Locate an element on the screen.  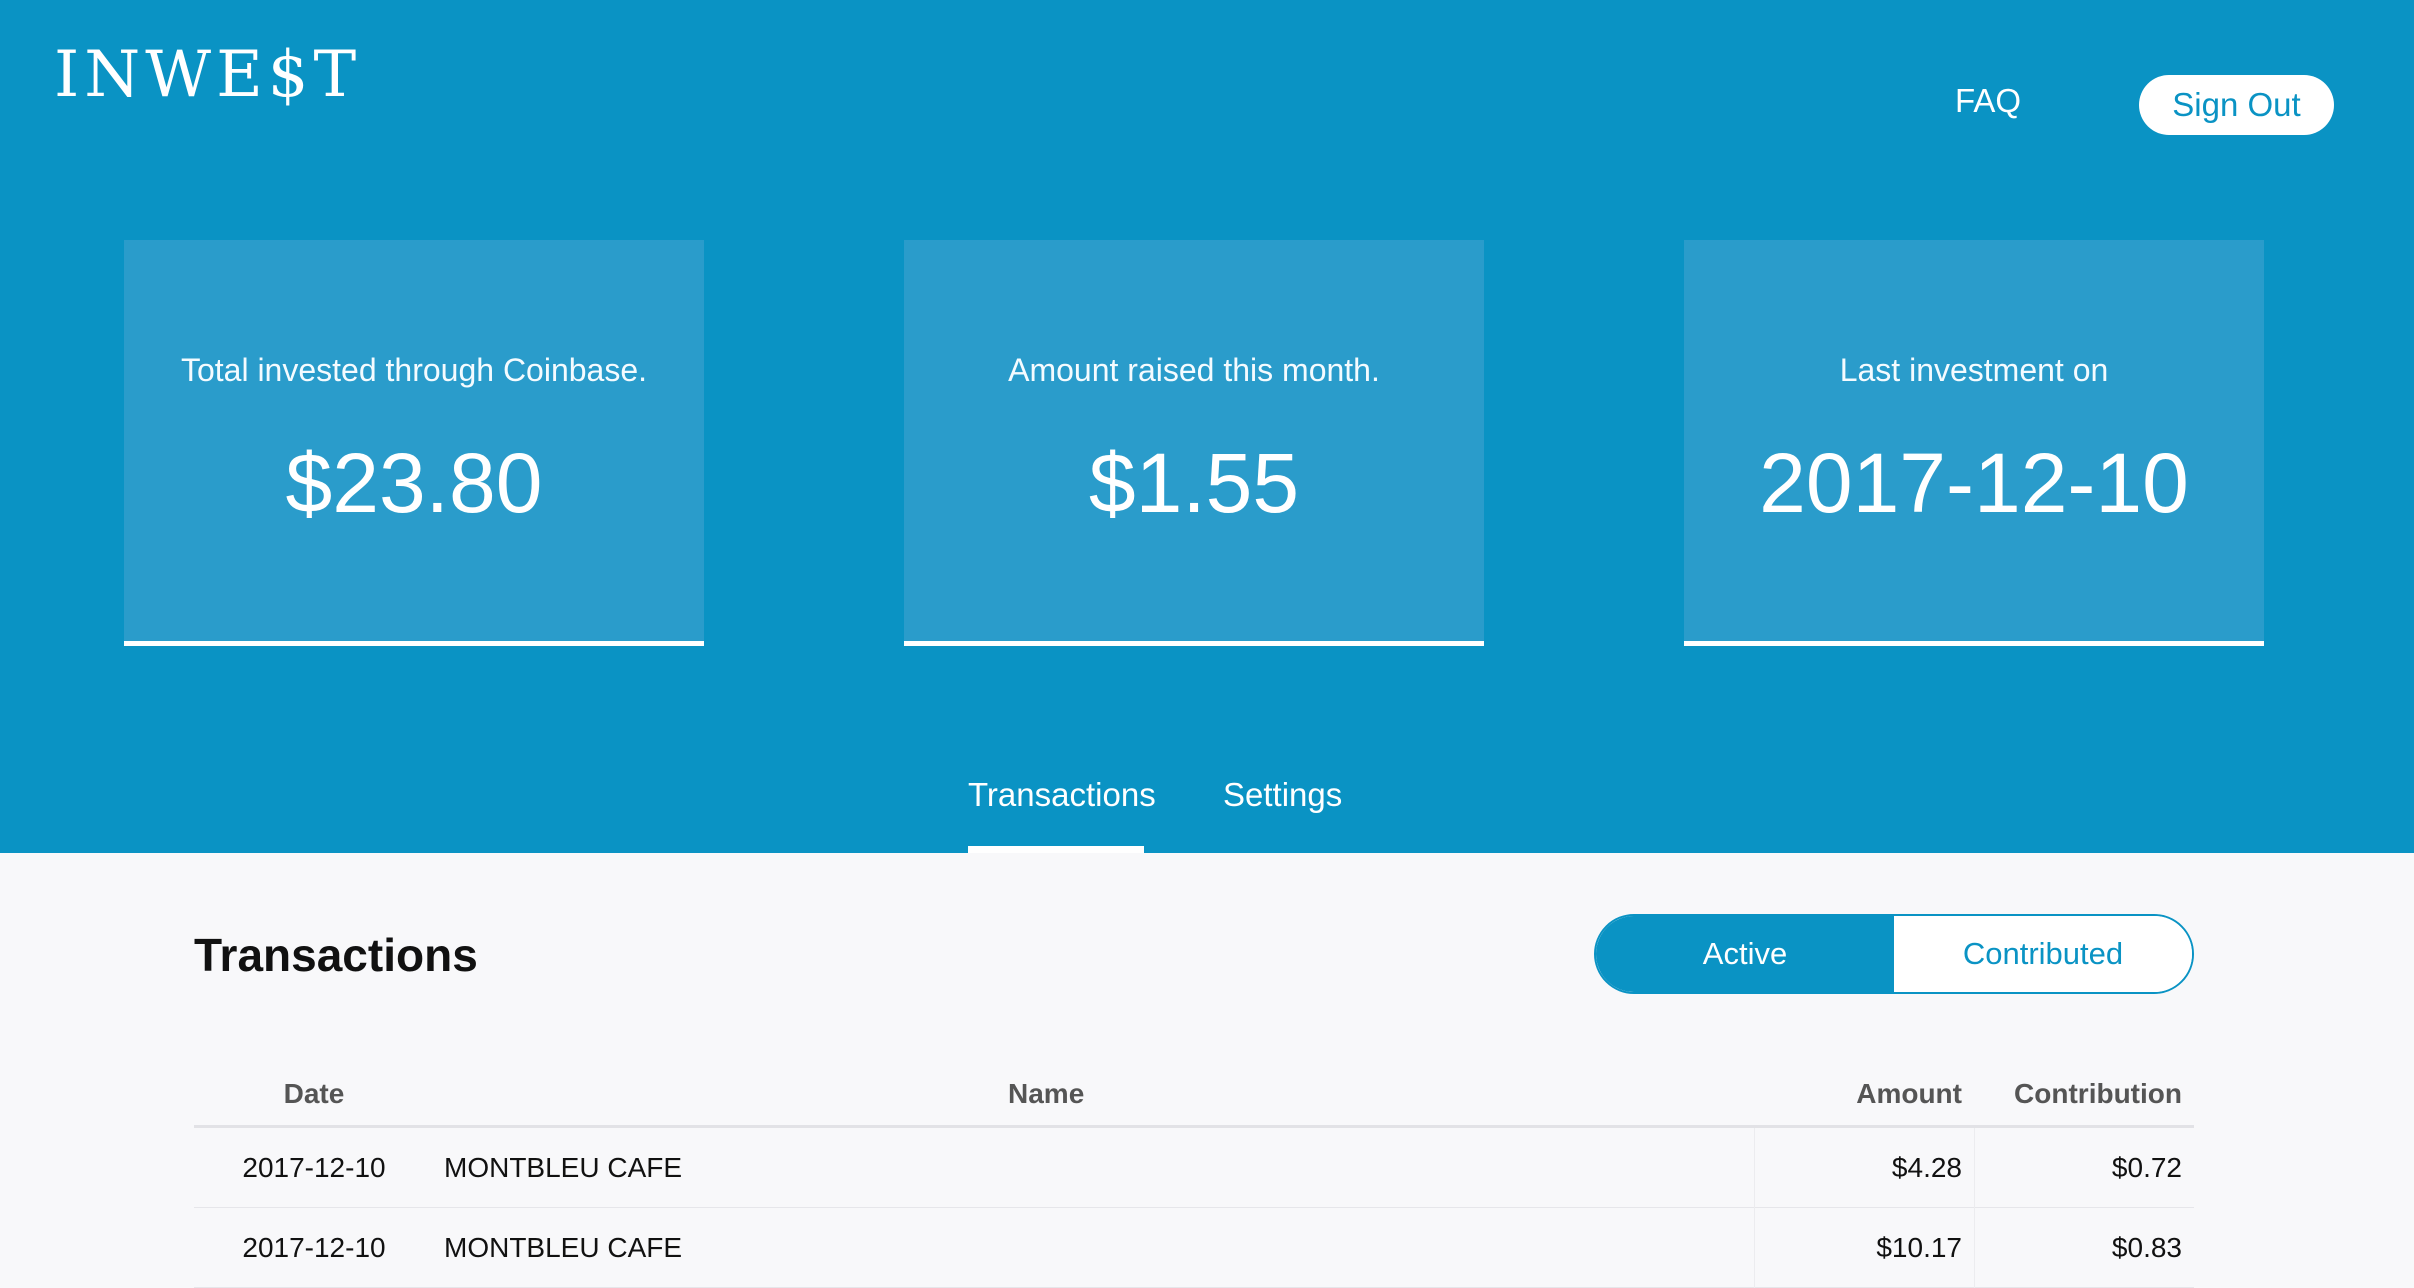
stat-card-label: Last investment on is located at coordinates (1974, 370).